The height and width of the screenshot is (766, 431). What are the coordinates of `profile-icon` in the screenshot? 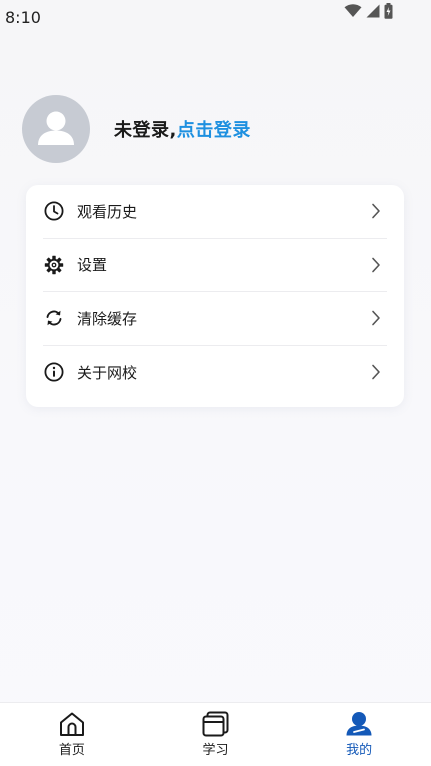 It's located at (359, 724).